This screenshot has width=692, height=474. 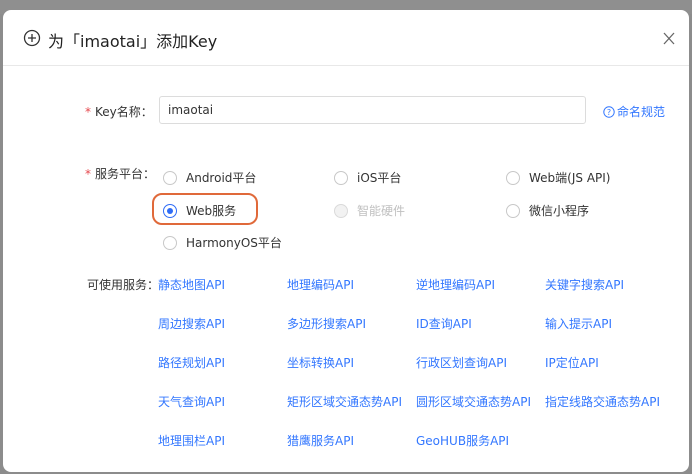 I want to click on help-circle-icon: ?, so click(x=609, y=112).